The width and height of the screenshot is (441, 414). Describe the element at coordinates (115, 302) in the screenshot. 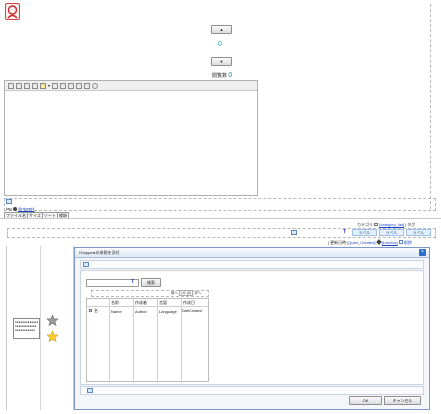

I see `col-header-name: 名前` at that location.